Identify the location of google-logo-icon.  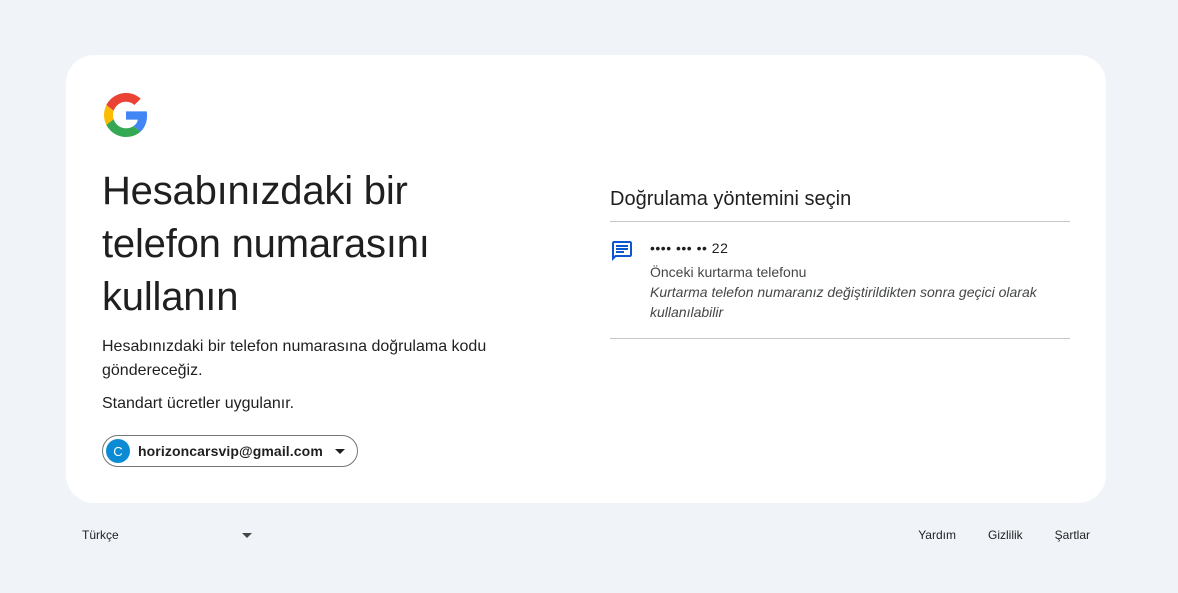
(126, 115).